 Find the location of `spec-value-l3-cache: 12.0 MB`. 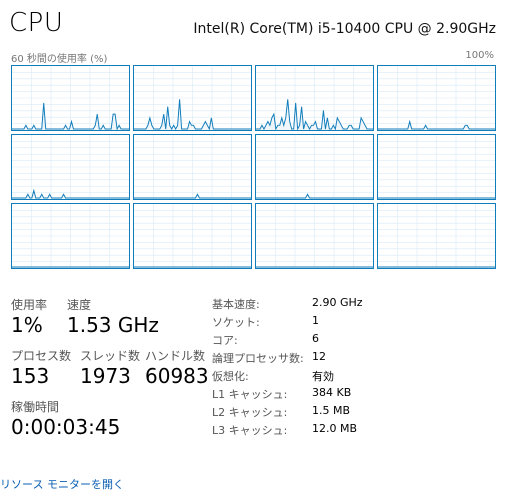

spec-value-l3-cache: 12.0 MB is located at coordinates (335, 428).